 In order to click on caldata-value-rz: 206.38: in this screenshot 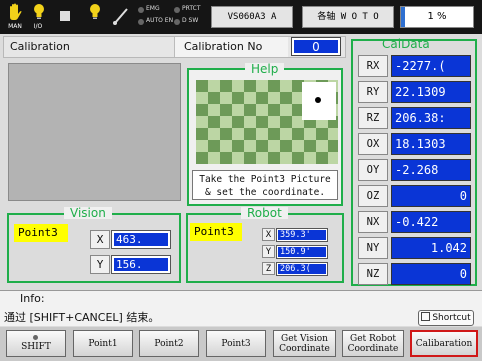, I will do `click(431, 118)`.